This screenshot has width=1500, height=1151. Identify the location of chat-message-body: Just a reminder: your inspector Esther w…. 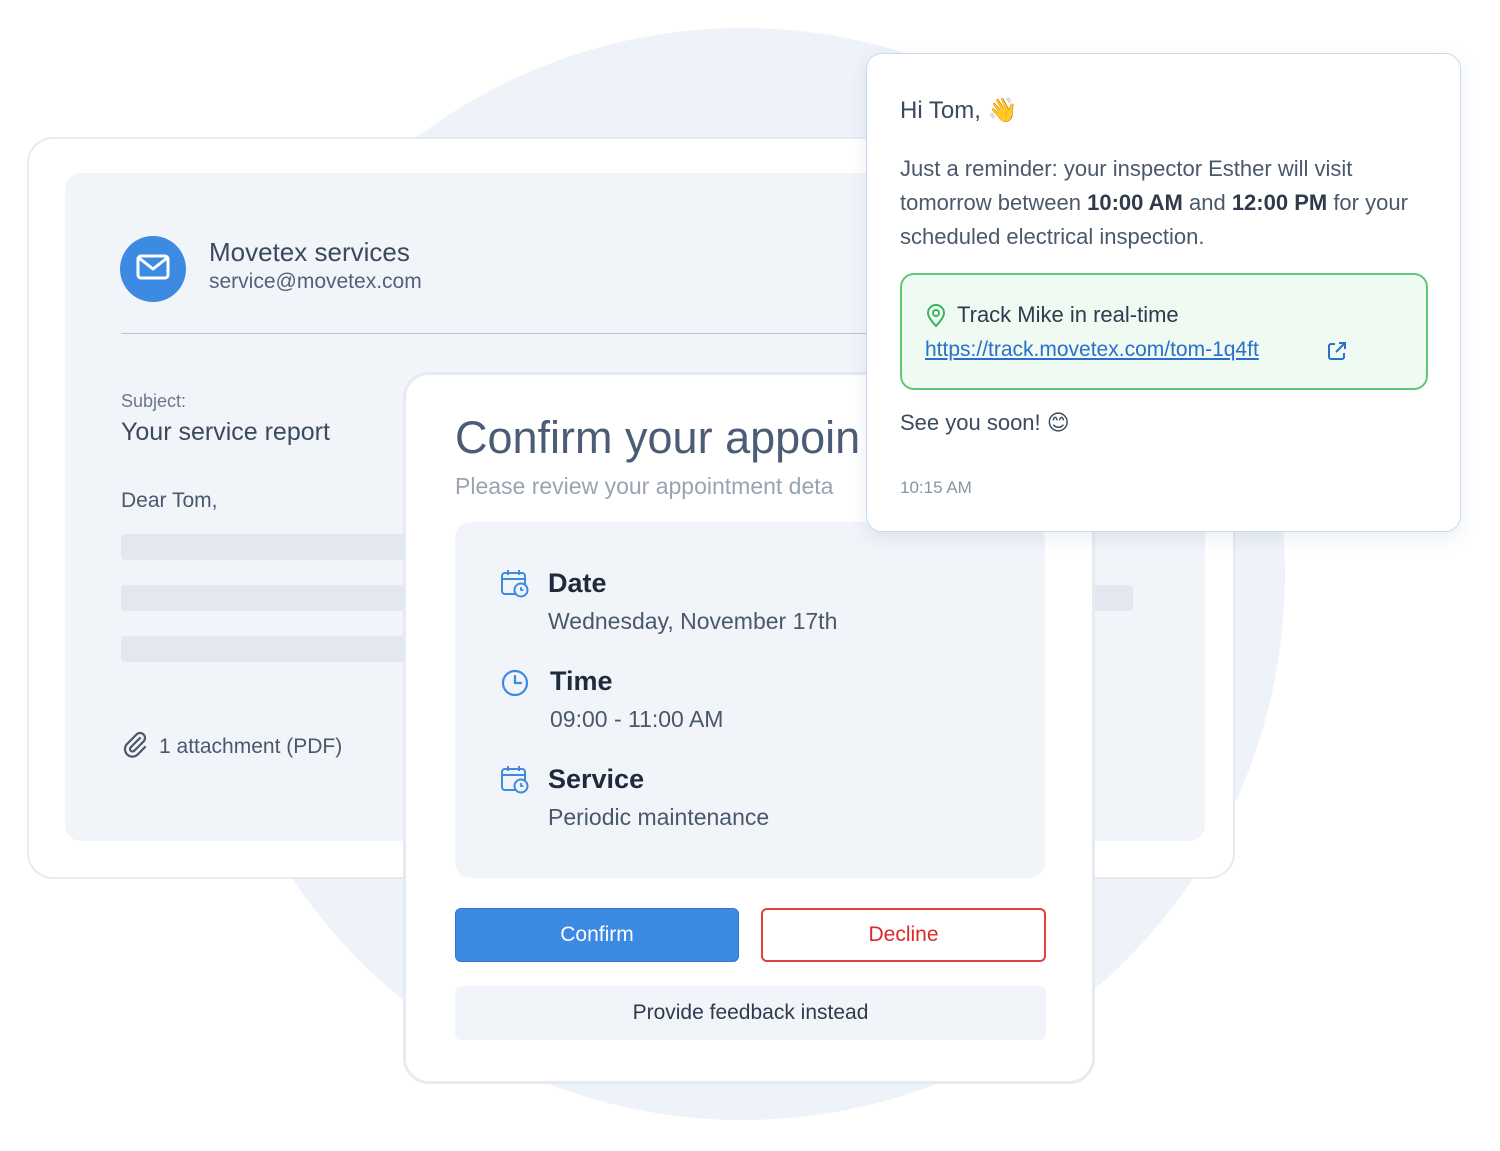
(1160, 203).